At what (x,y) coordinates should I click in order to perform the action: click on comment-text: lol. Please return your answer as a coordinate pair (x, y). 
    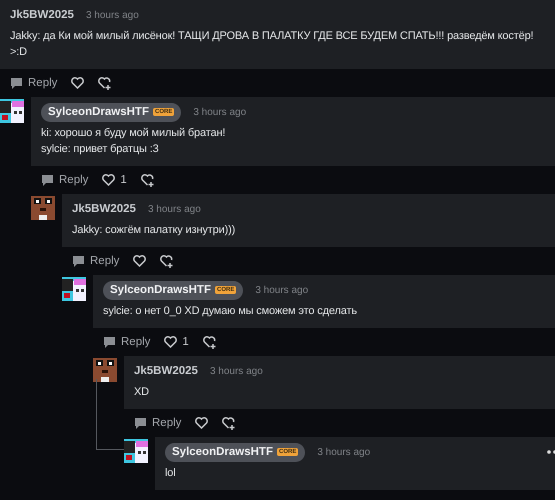
    Looking at the image, I should click on (170, 473).